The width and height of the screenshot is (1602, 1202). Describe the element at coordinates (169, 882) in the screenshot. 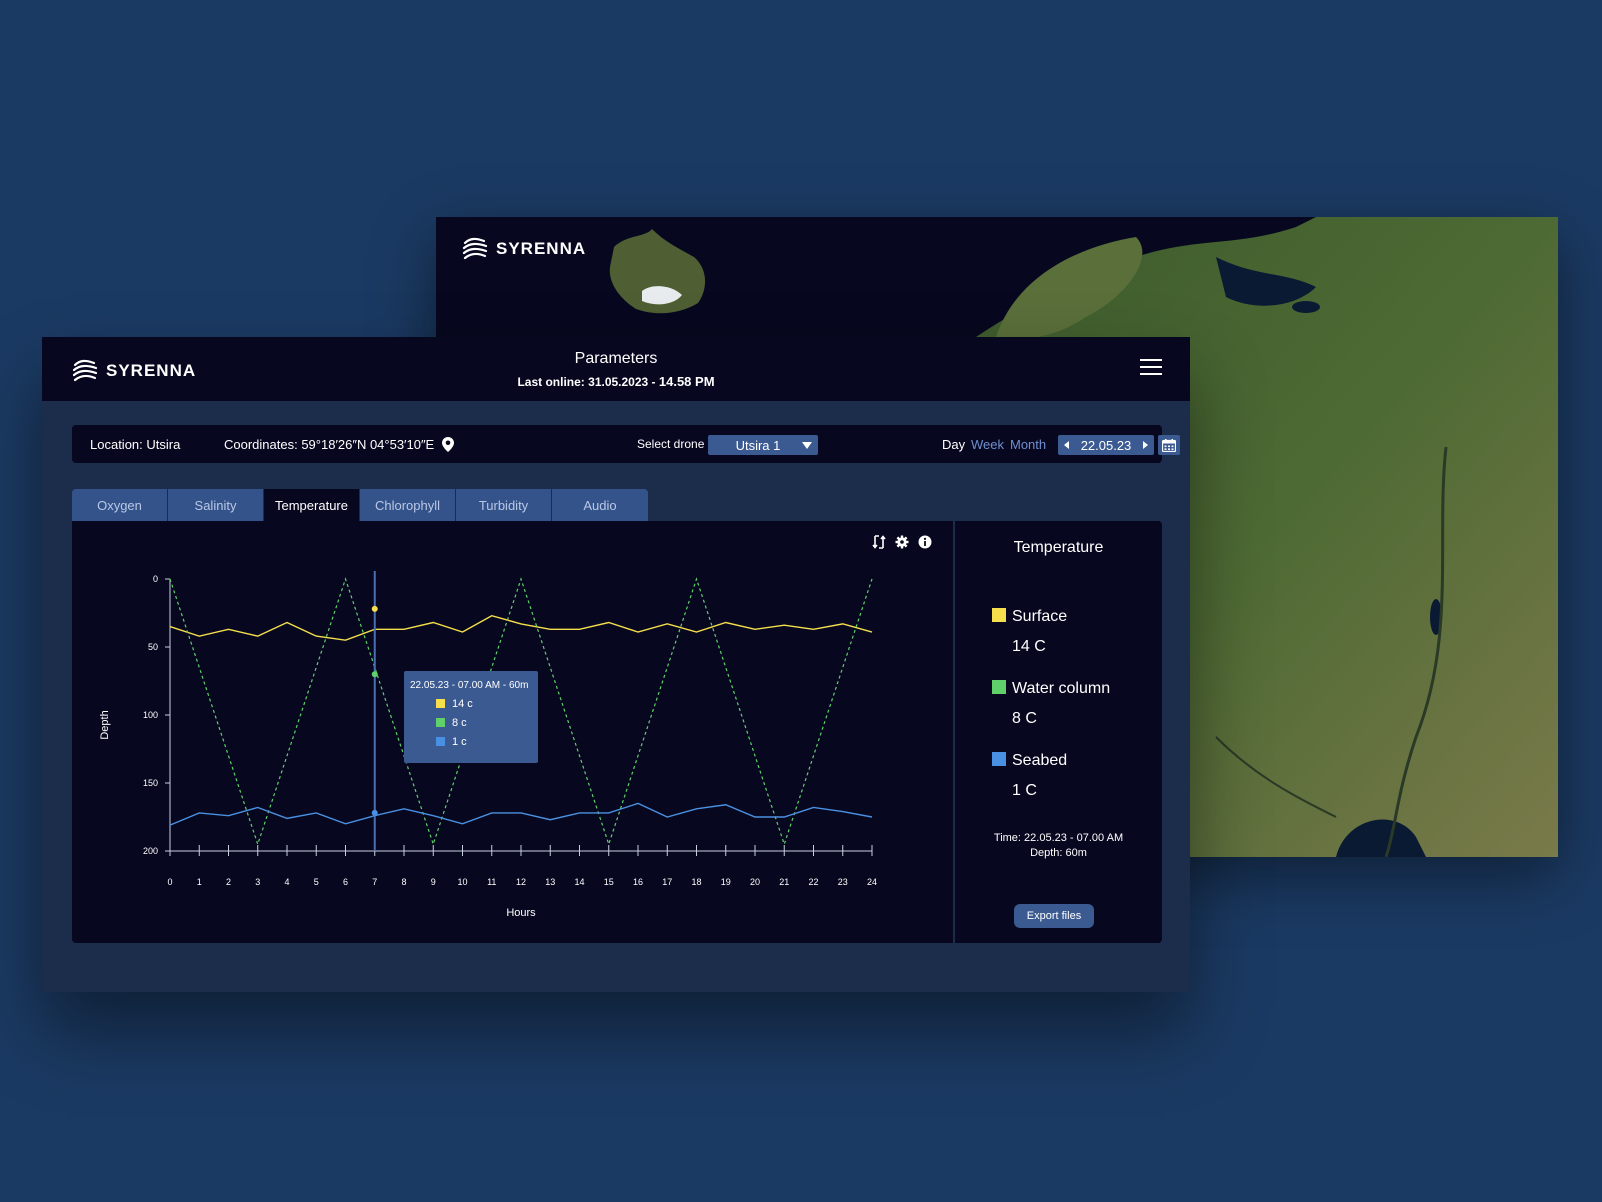

I see `x-tick-label: 0` at that location.